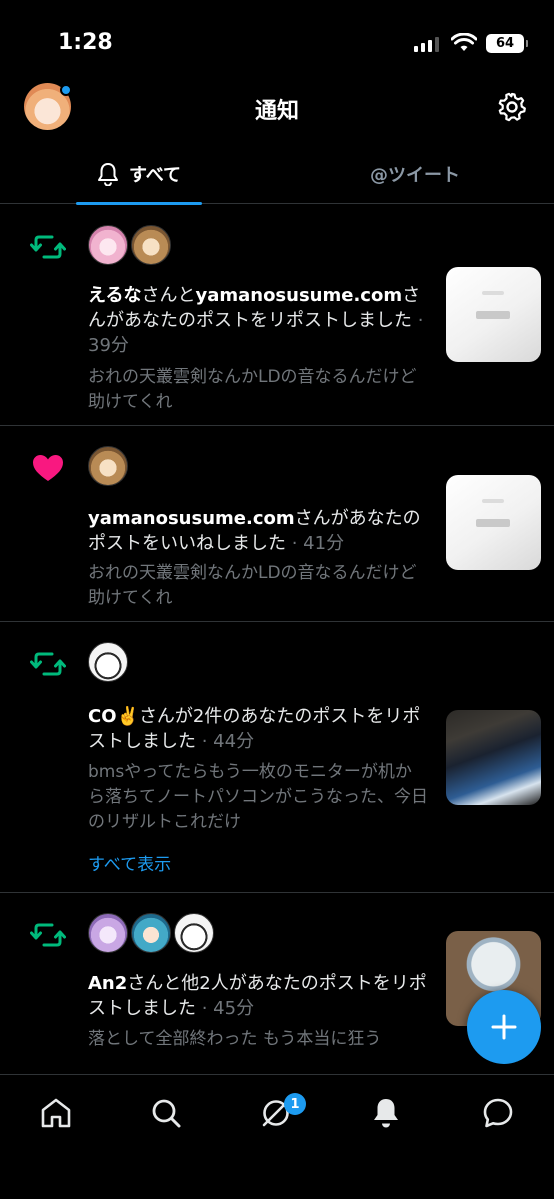 This screenshot has width=554, height=1199. What do you see at coordinates (56, 1113) in the screenshot?
I see `home-icon` at bounding box center [56, 1113].